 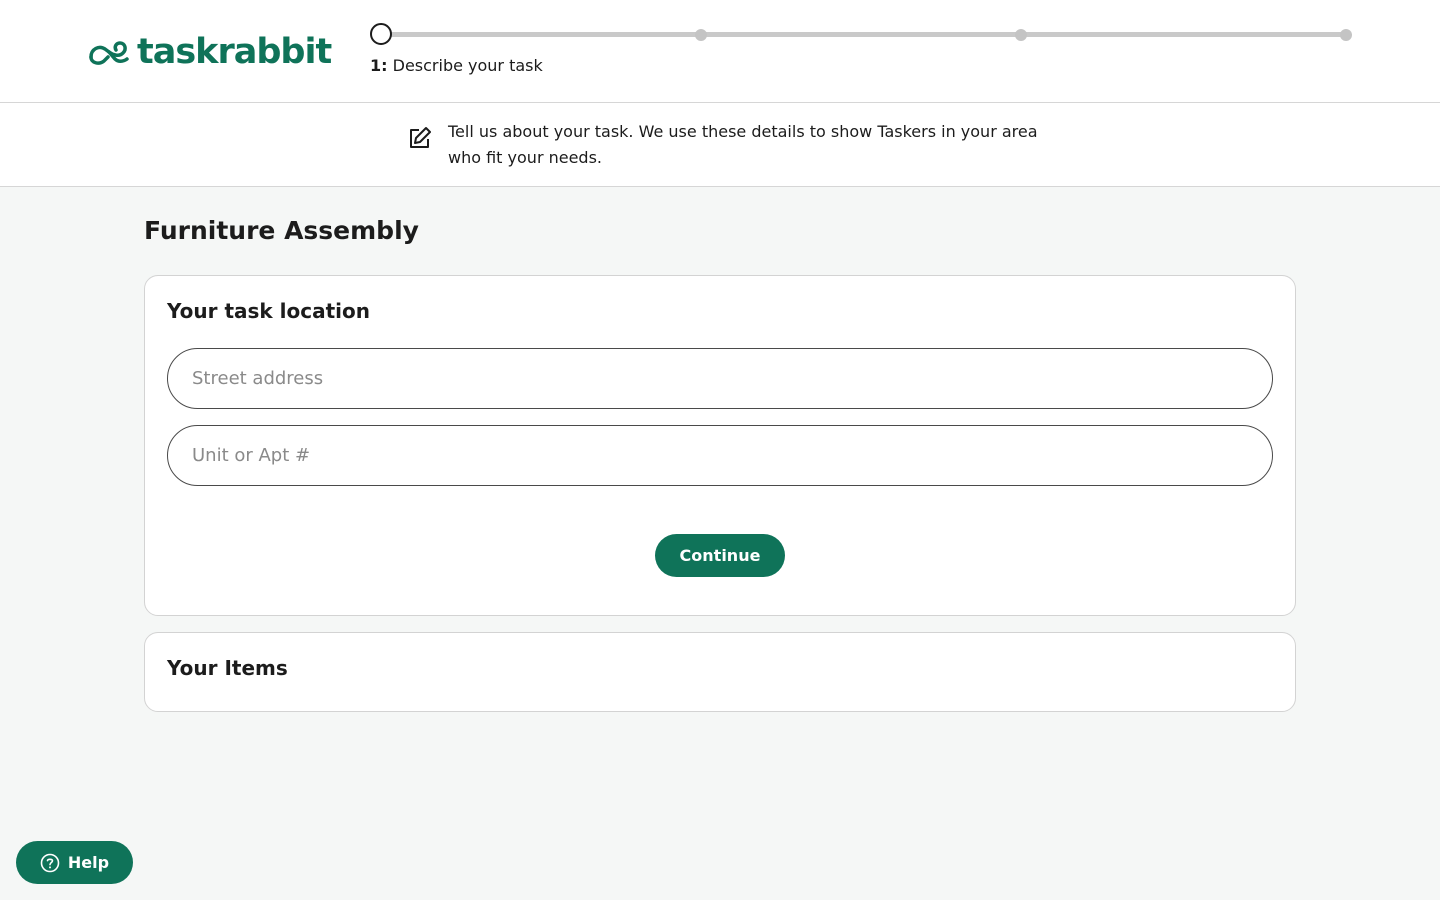 I want to click on step-current-indicator, so click(x=381, y=34).